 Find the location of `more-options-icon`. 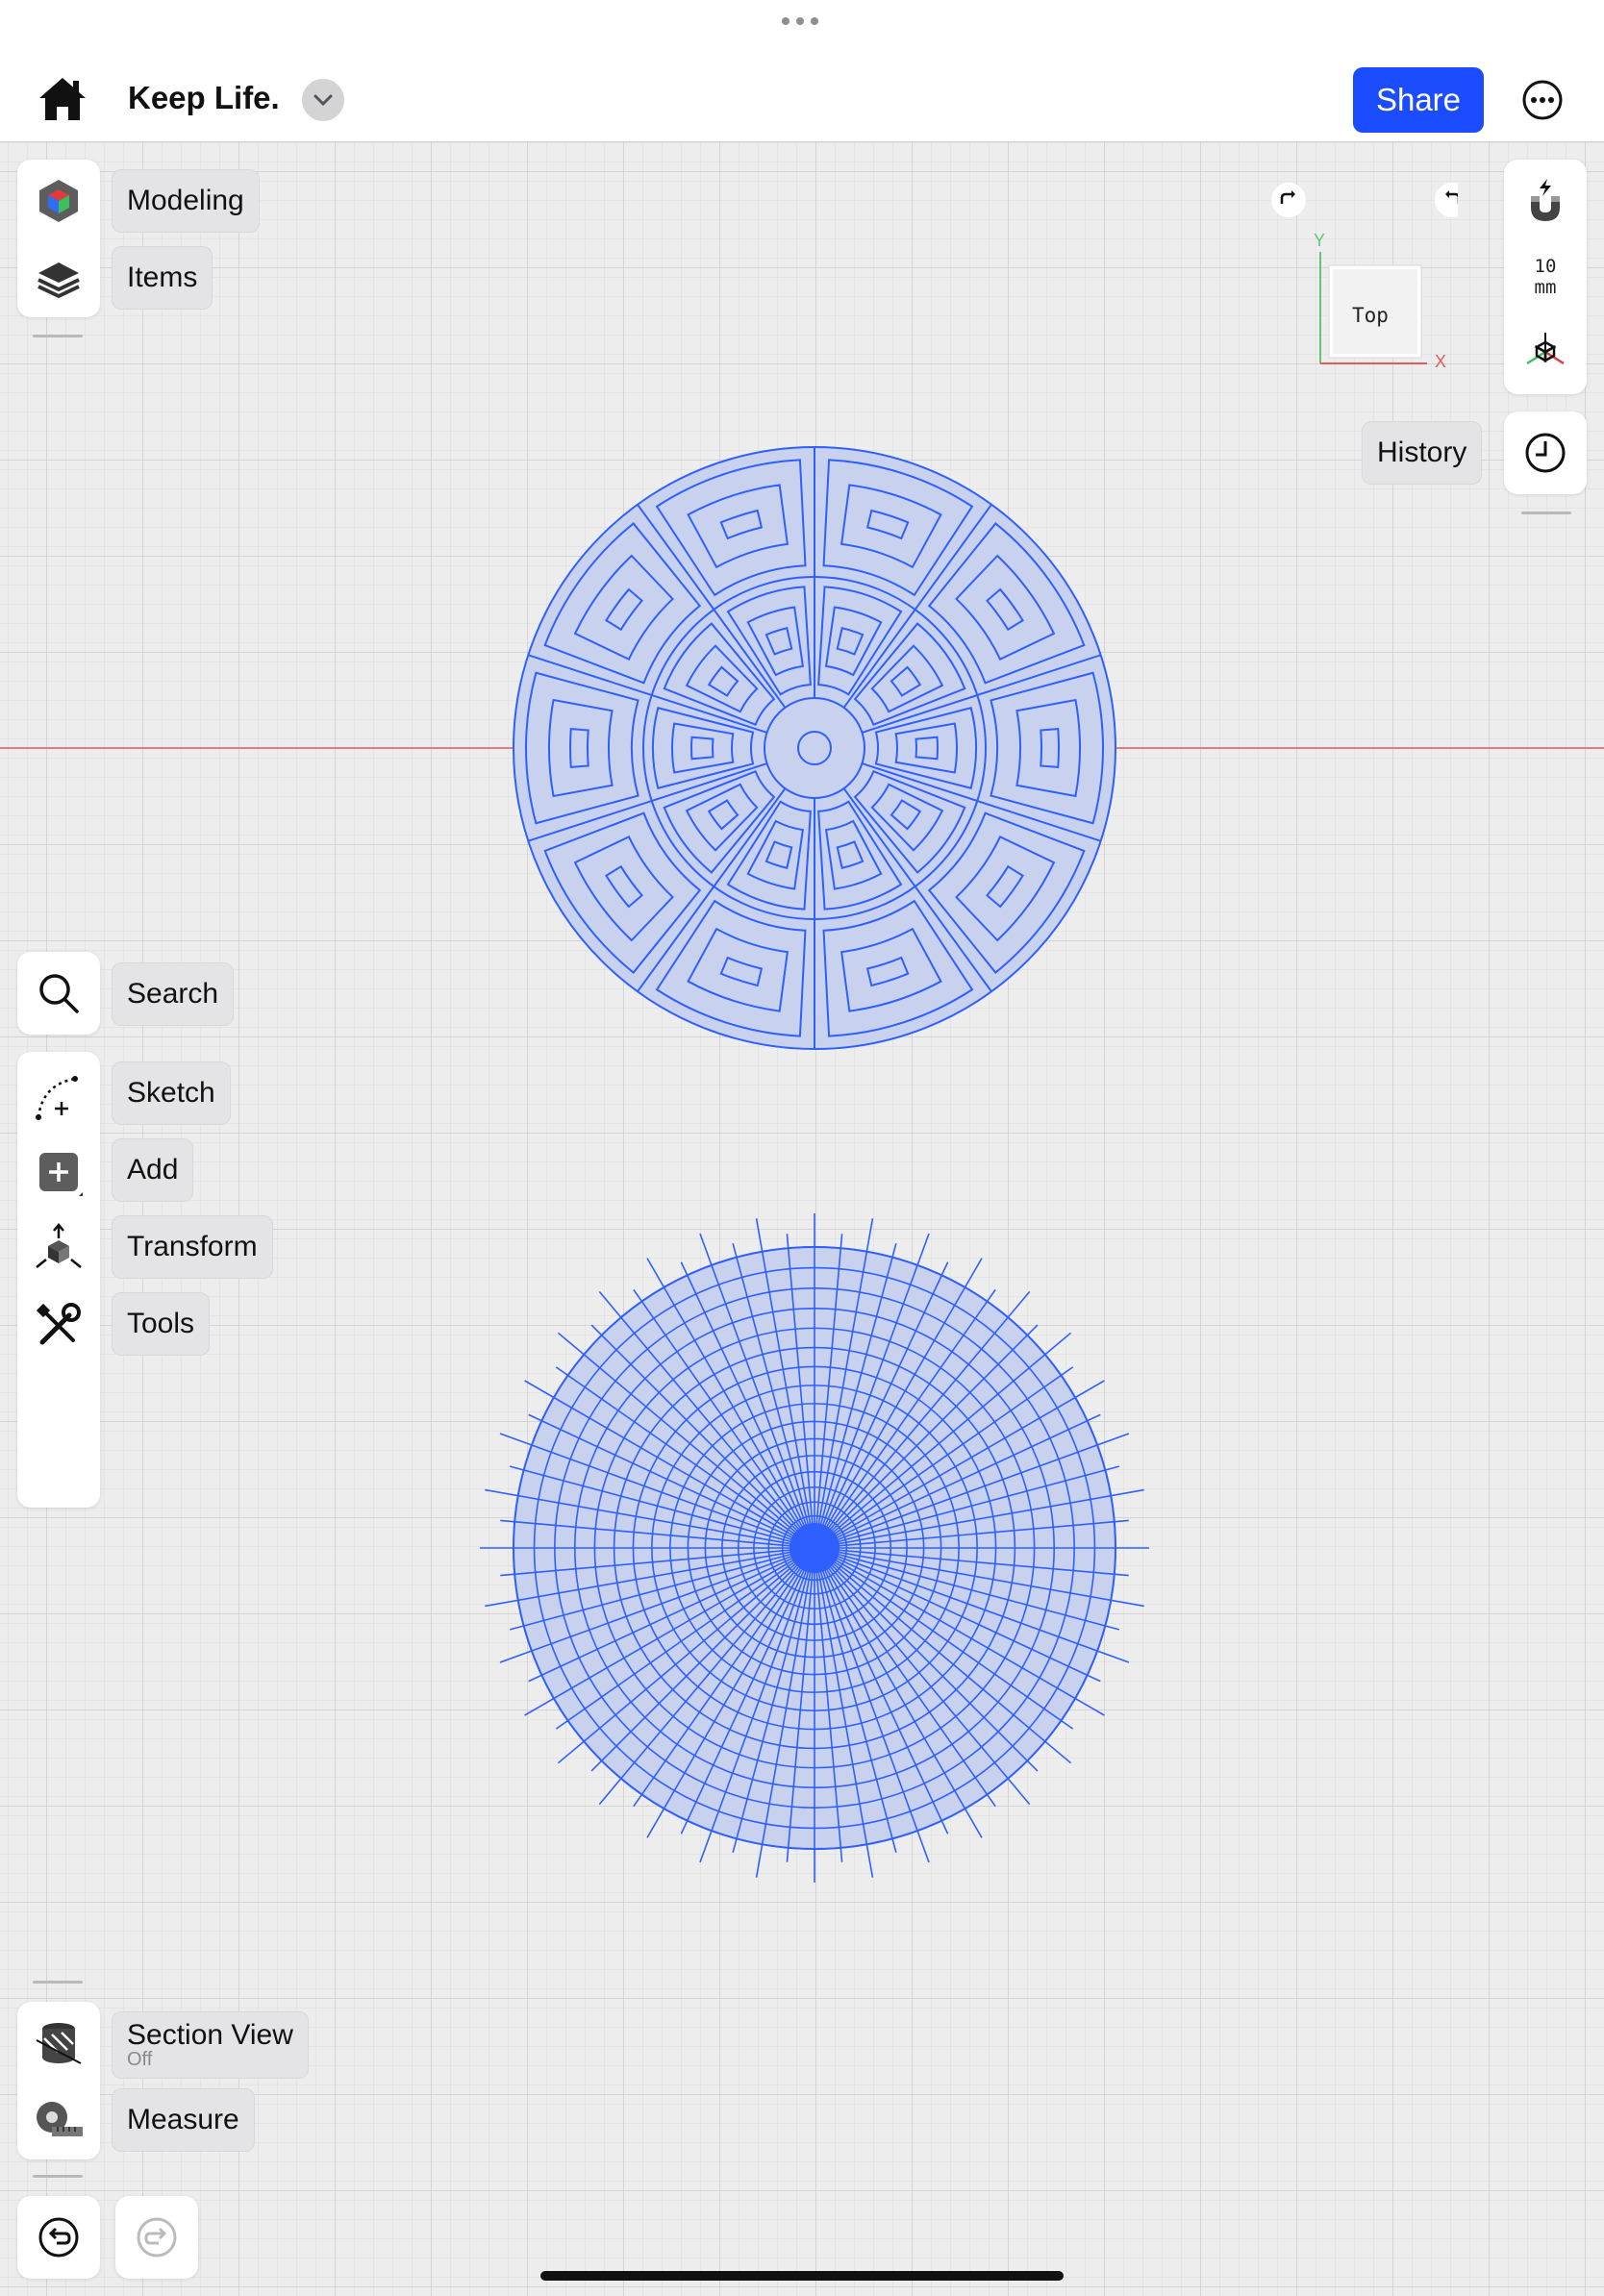

more-options-icon is located at coordinates (1542, 100).